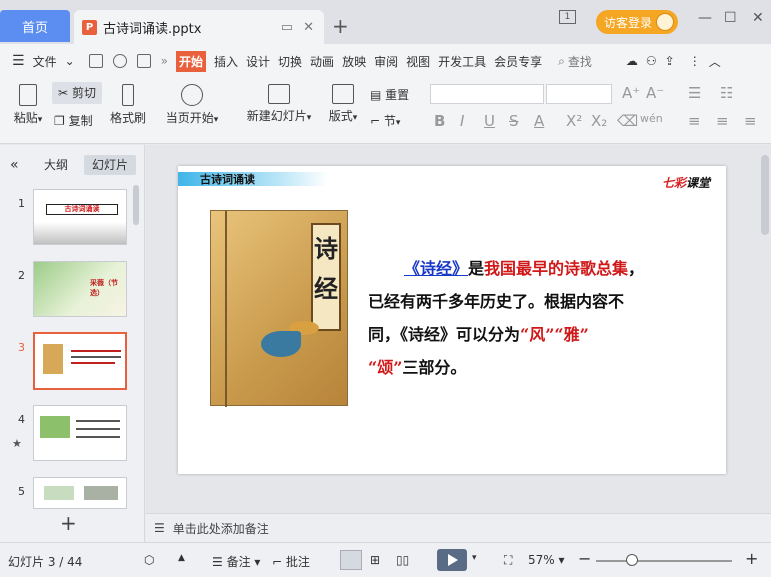  I want to click on play-slideshow-button, so click(452, 560).